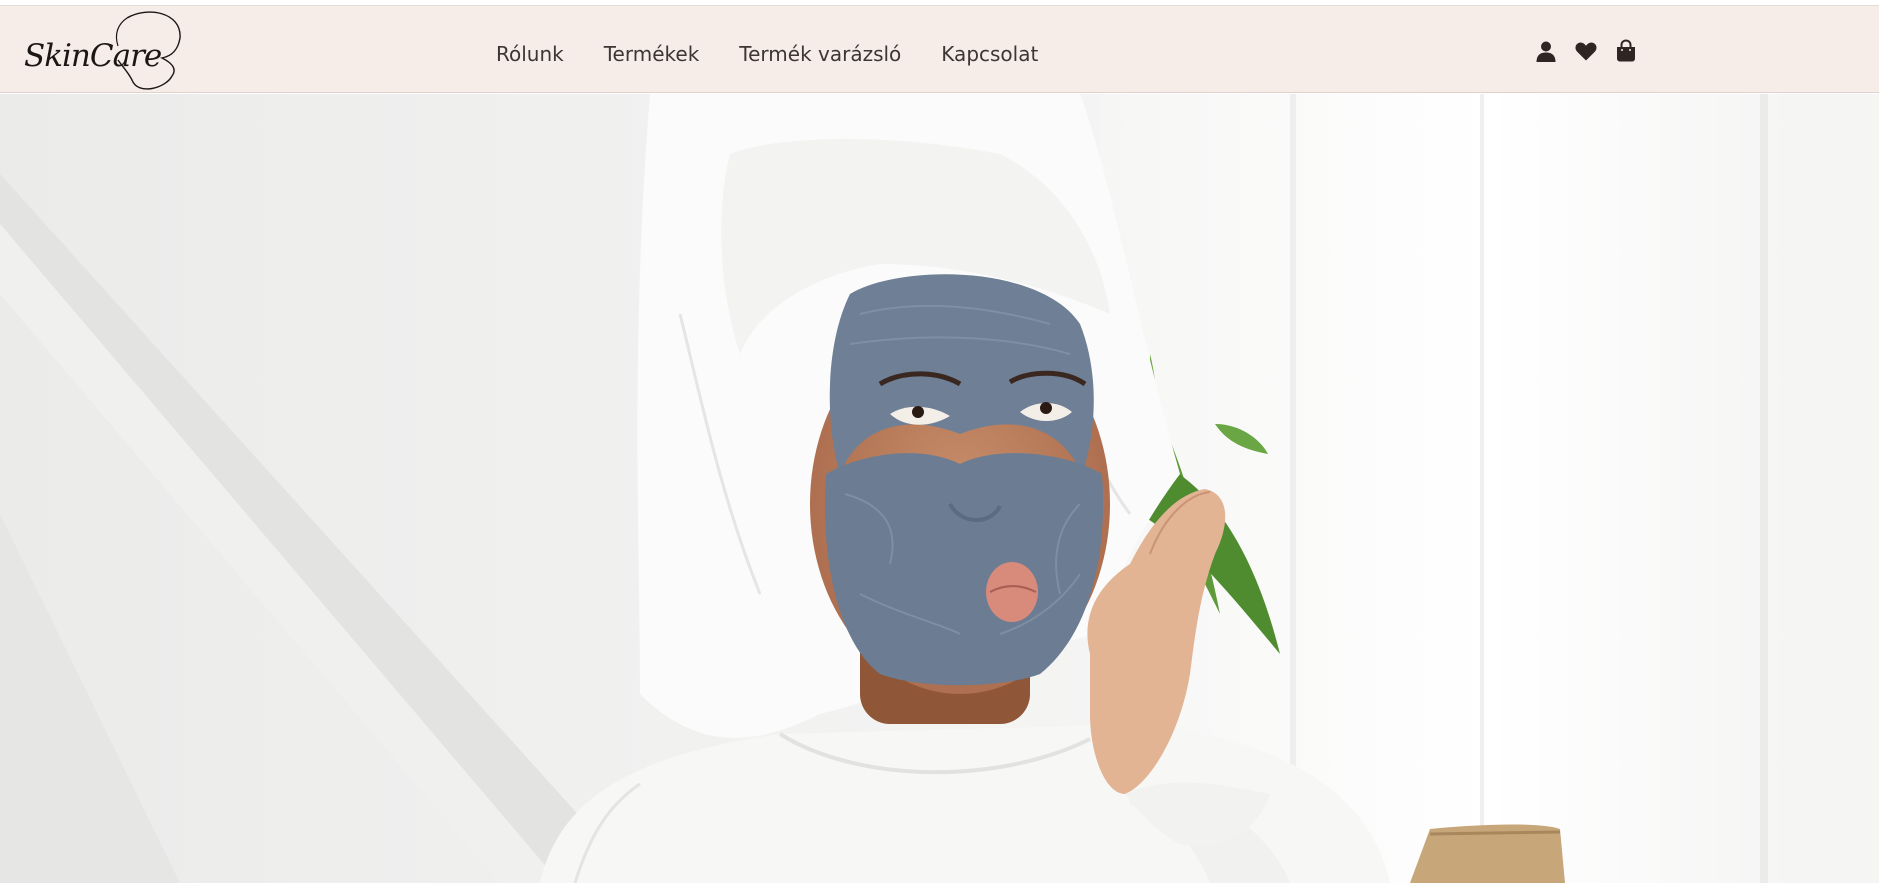 The height and width of the screenshot is (883, 1879). What do you see at coordinates (989, 54) in the screenshot?
I see `nav-item-kapcsolat: Kapcsolat` at bounding box center [989, 54].